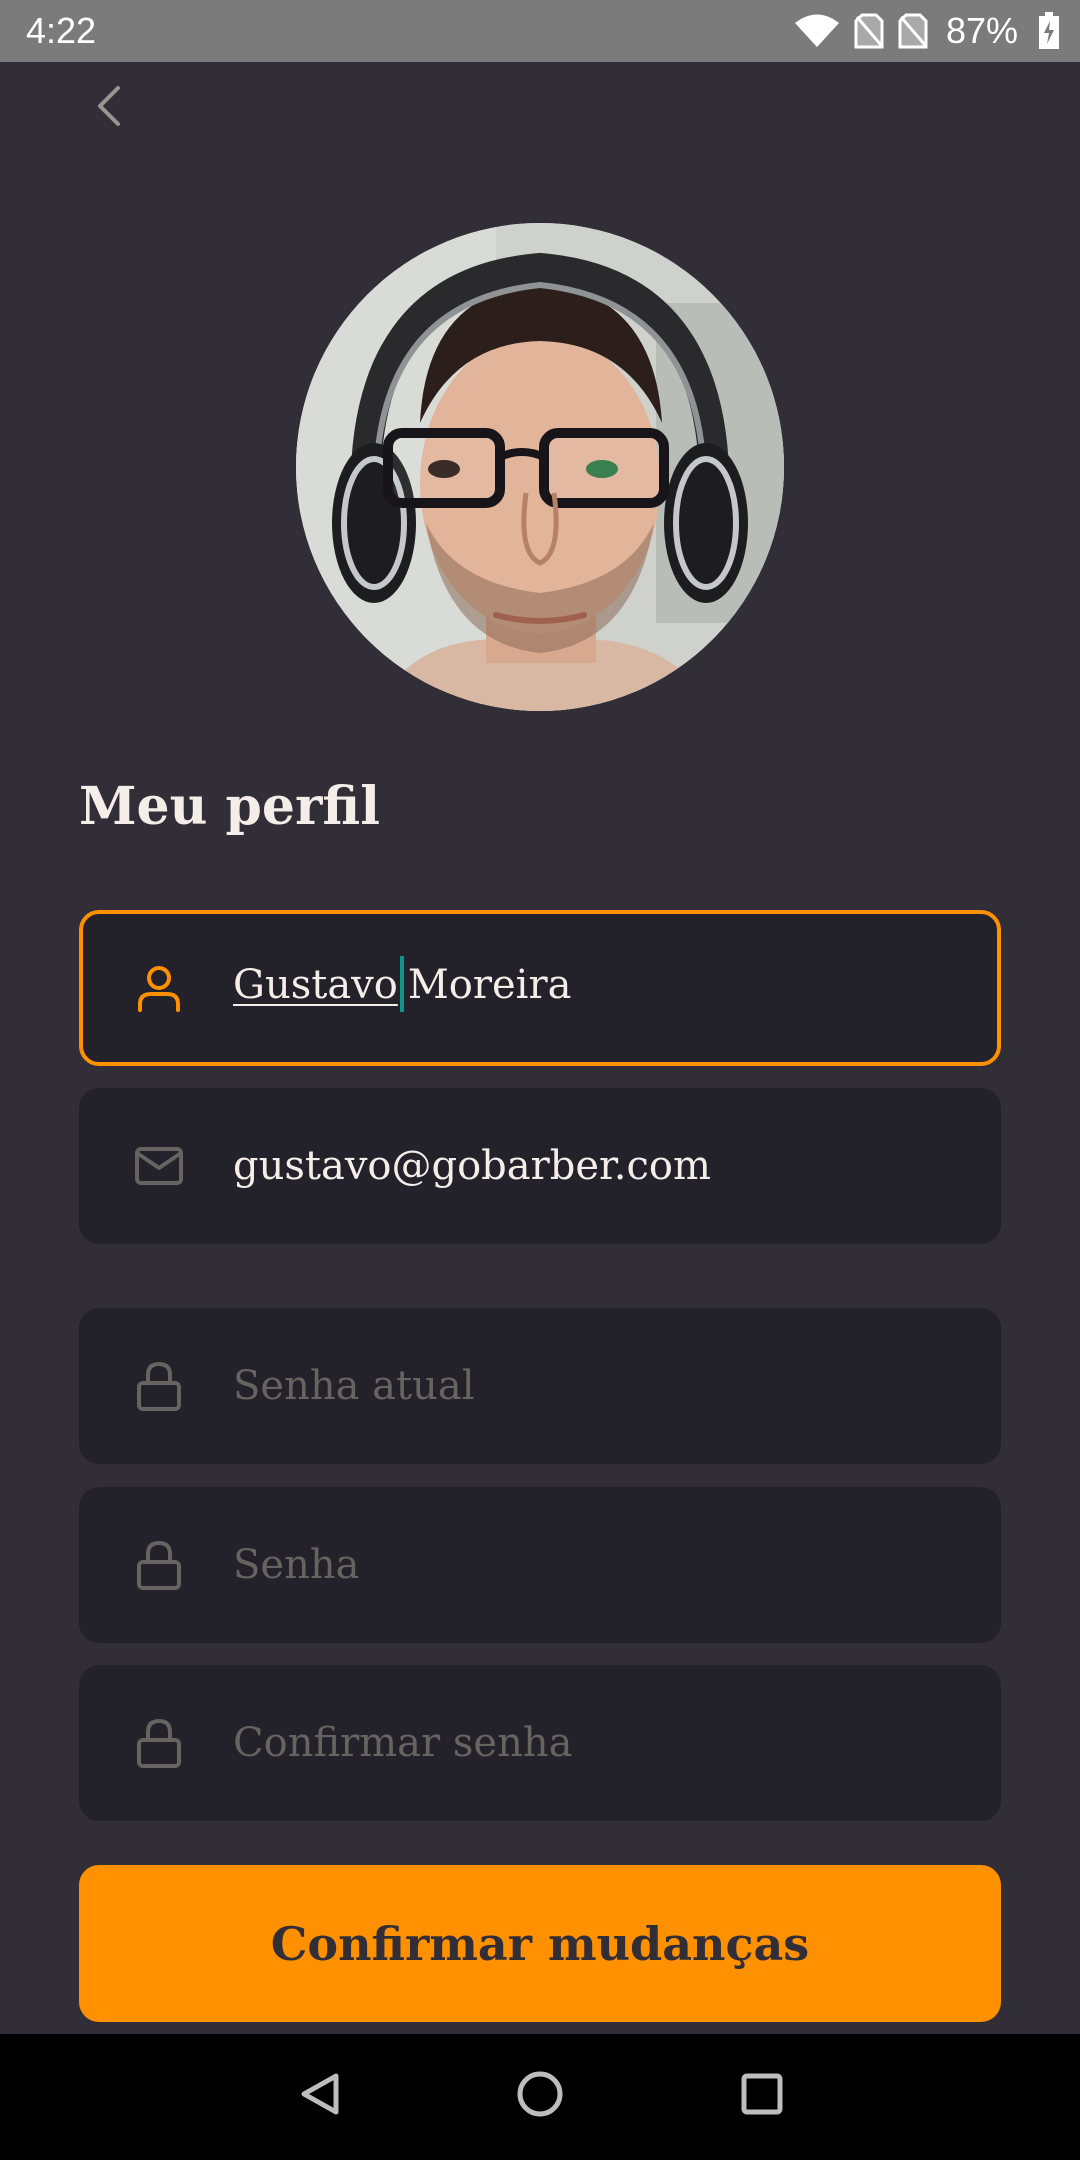 The image size is (1080, 2160). What do you see at coordinates (817, 31) in the screenshot?
I see `wifi-icon` at bounding box center [817, 31].